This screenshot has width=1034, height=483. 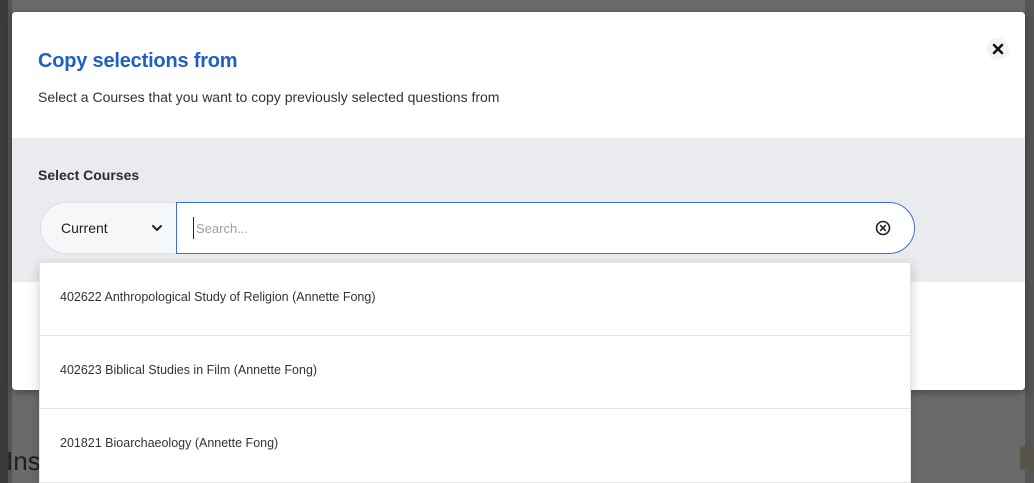 I want to click on background-right-chip, so click(x=1027, y=458).